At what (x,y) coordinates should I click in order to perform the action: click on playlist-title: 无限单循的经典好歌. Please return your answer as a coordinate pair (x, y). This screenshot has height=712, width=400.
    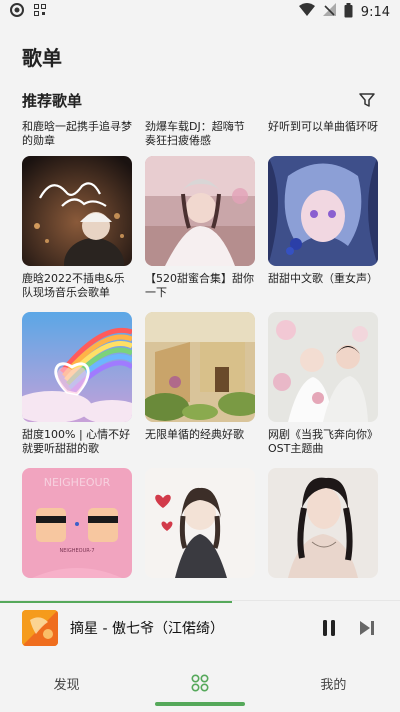
    Looking at the image, I should click on (194, 434).